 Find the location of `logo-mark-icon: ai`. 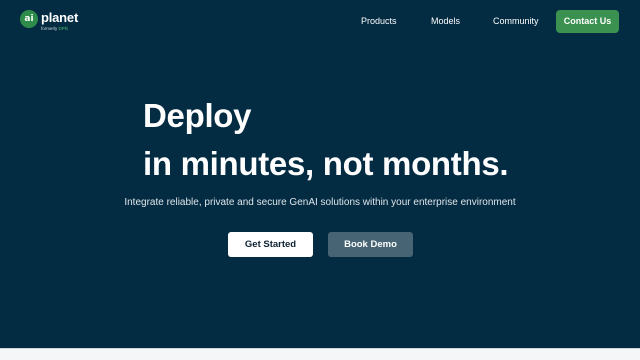

logo-mark-icon: ai is located at coordinates (29, 19).